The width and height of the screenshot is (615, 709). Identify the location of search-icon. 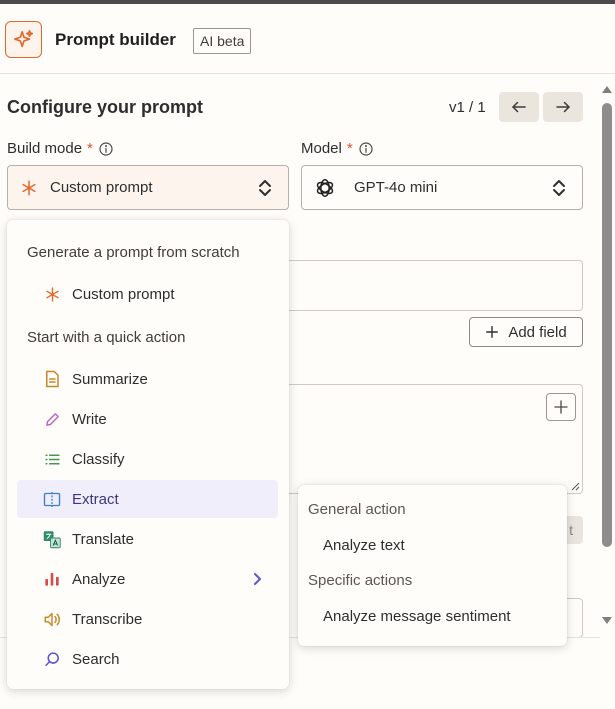
(52, 659).